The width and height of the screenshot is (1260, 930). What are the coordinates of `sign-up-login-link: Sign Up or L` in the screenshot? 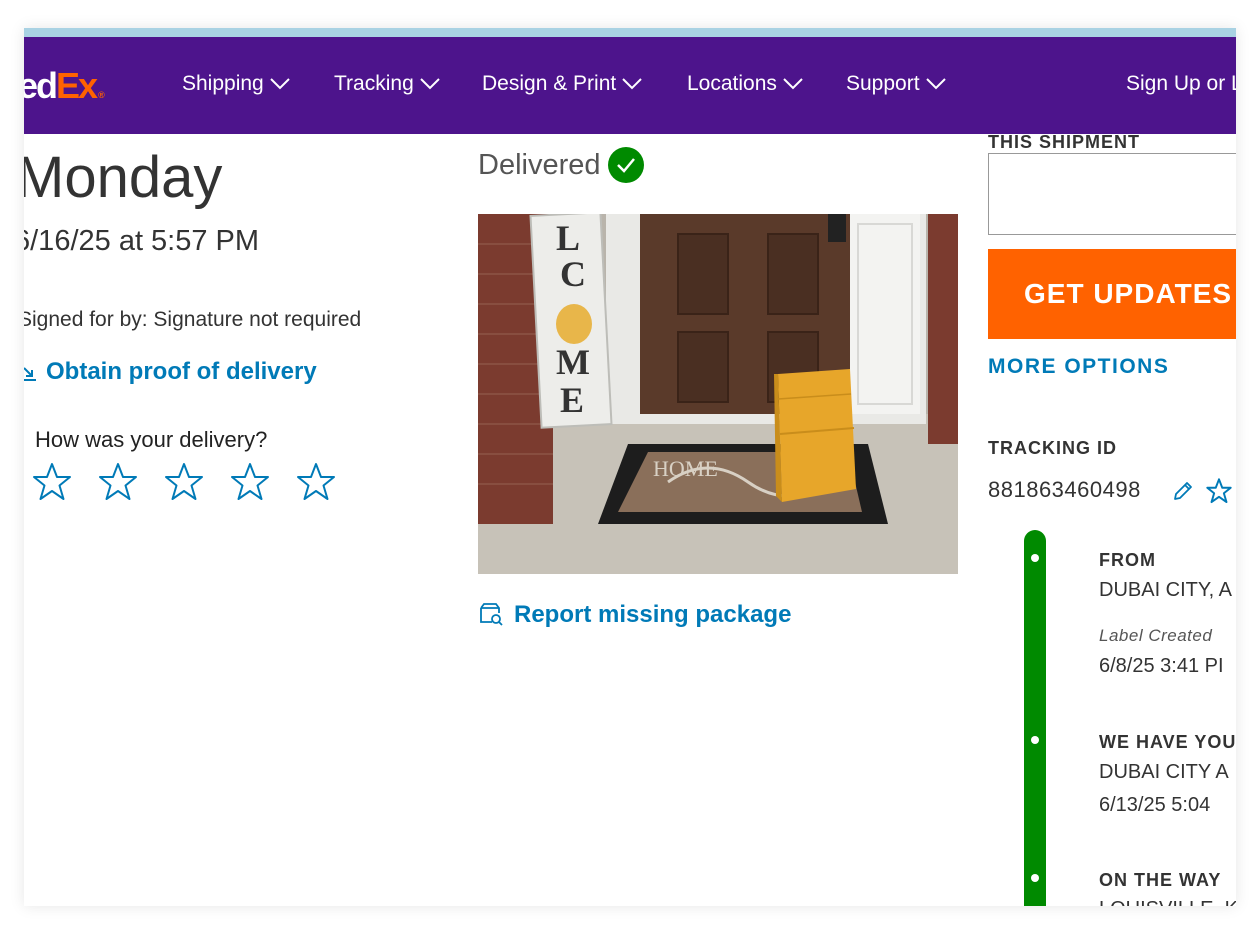 It's located at (1181, 84).